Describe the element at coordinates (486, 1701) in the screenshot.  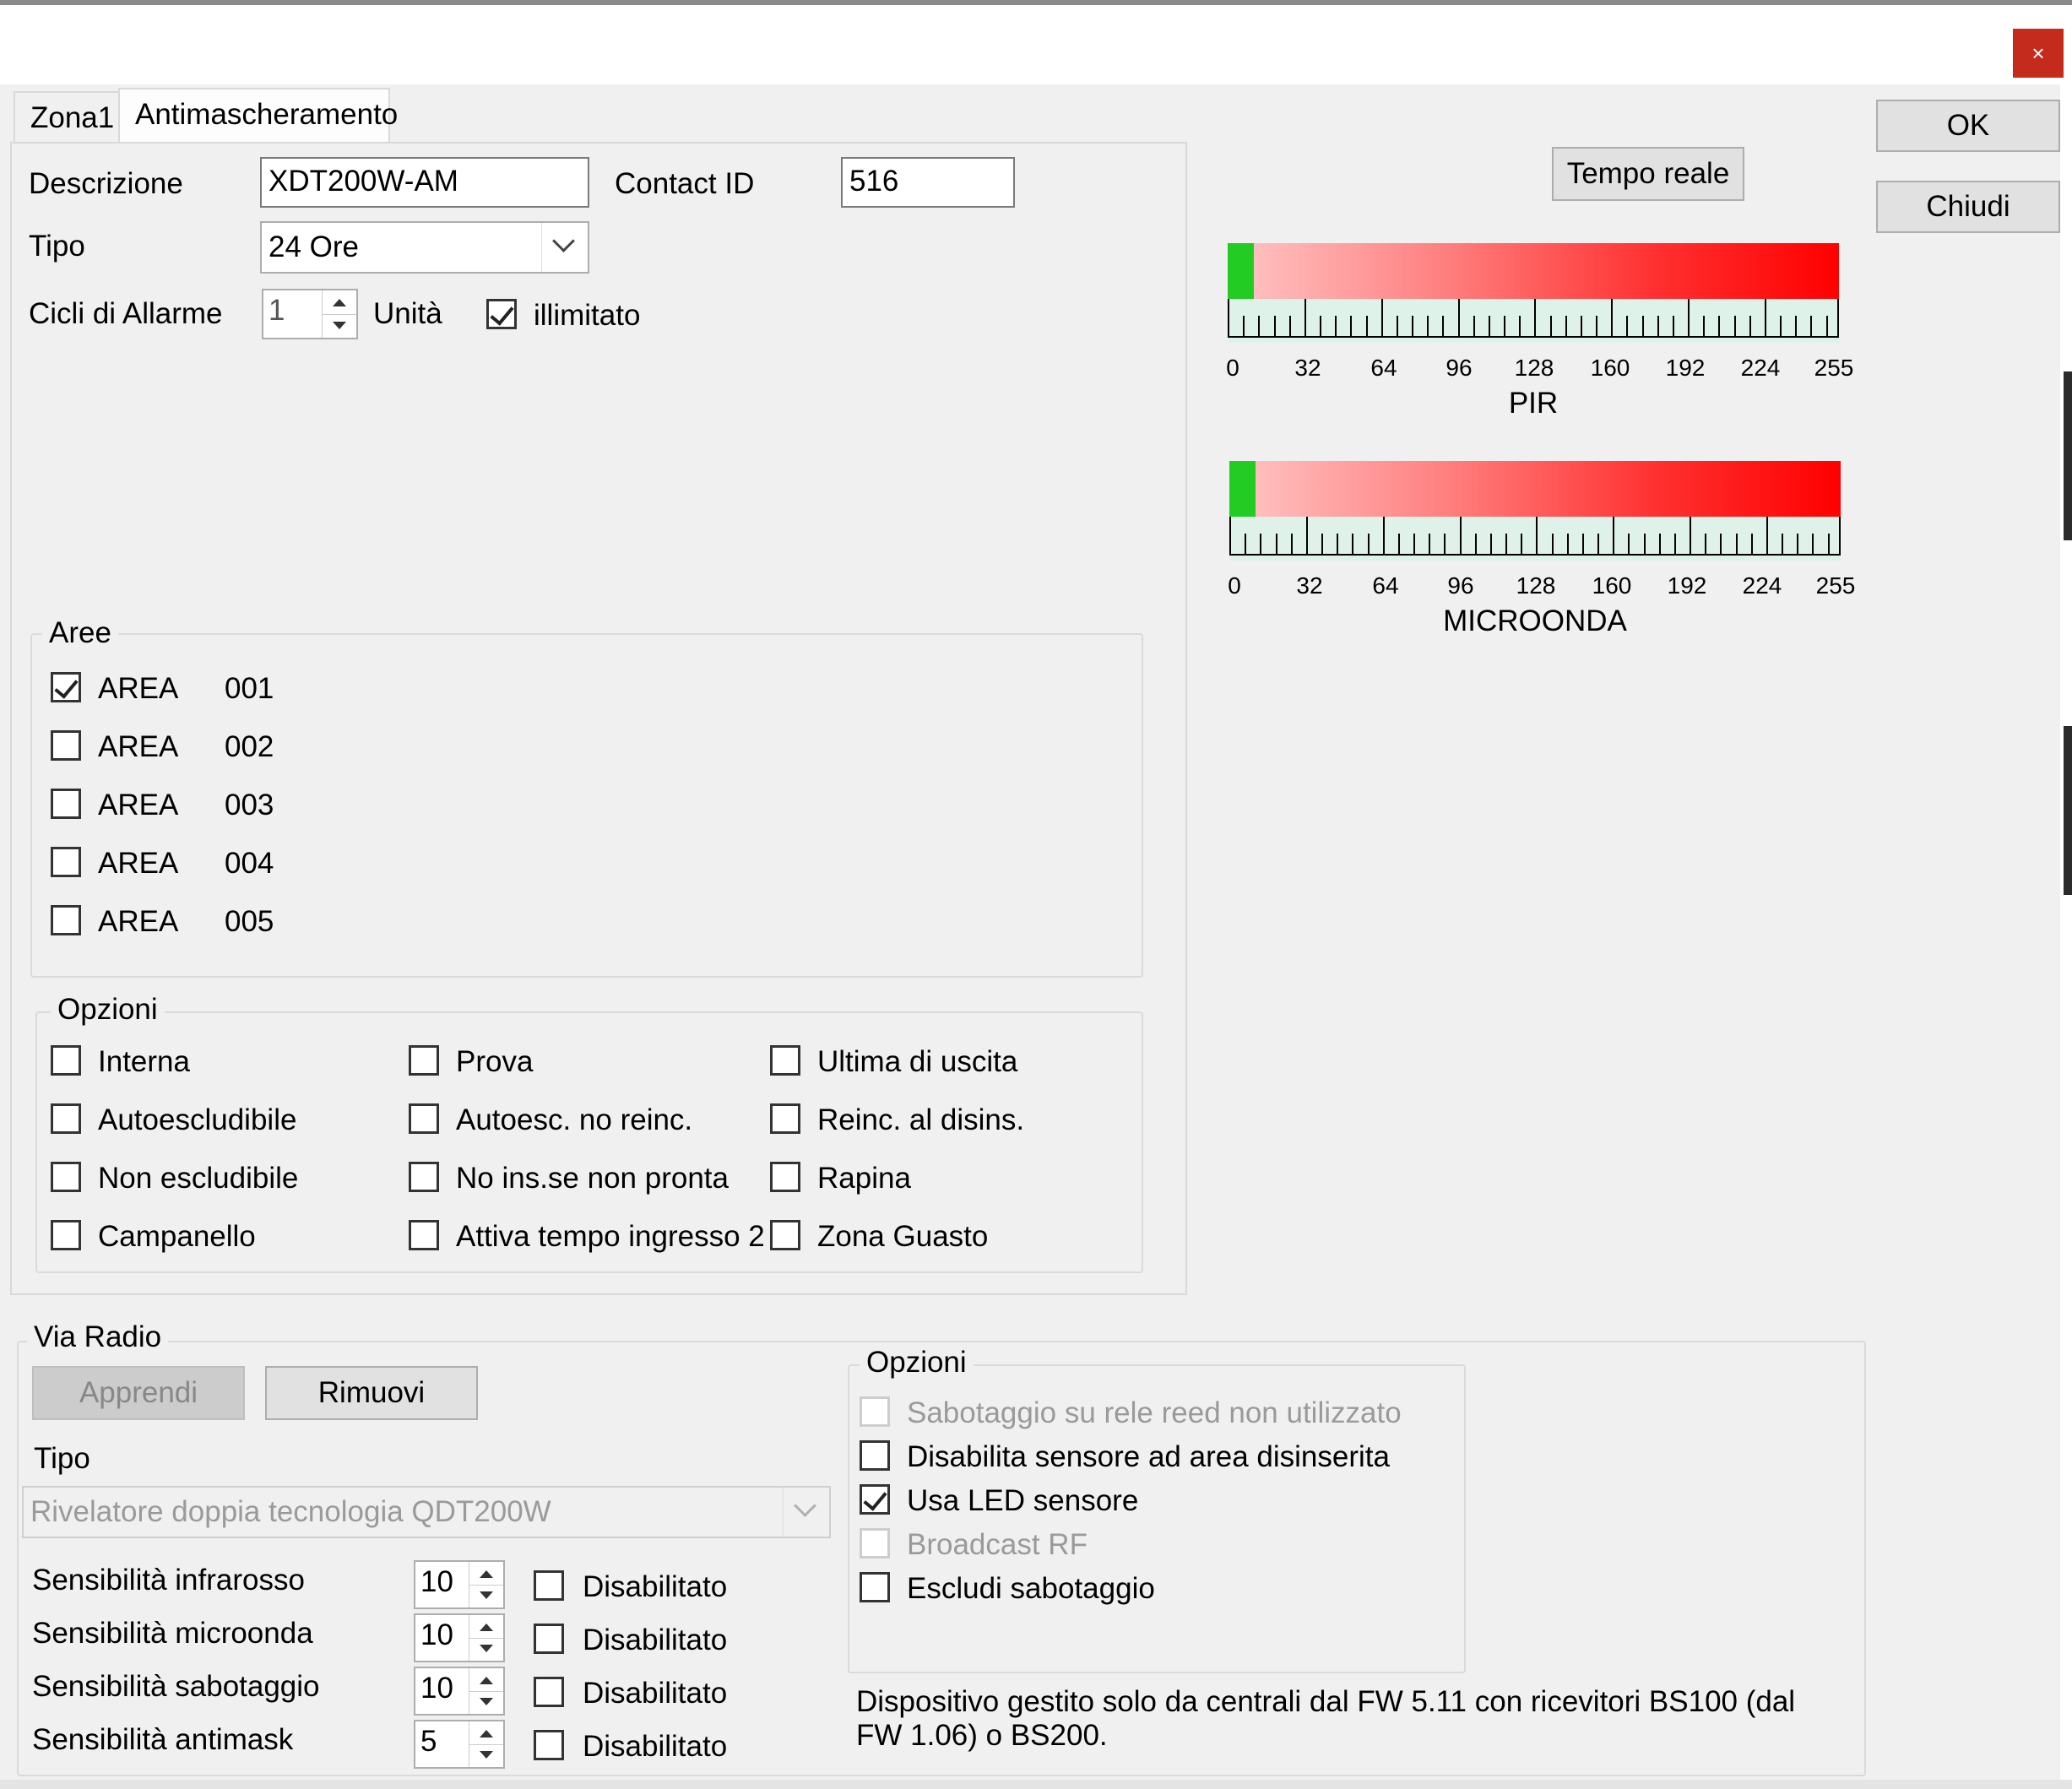
I see `spin-down-icon` at that location.